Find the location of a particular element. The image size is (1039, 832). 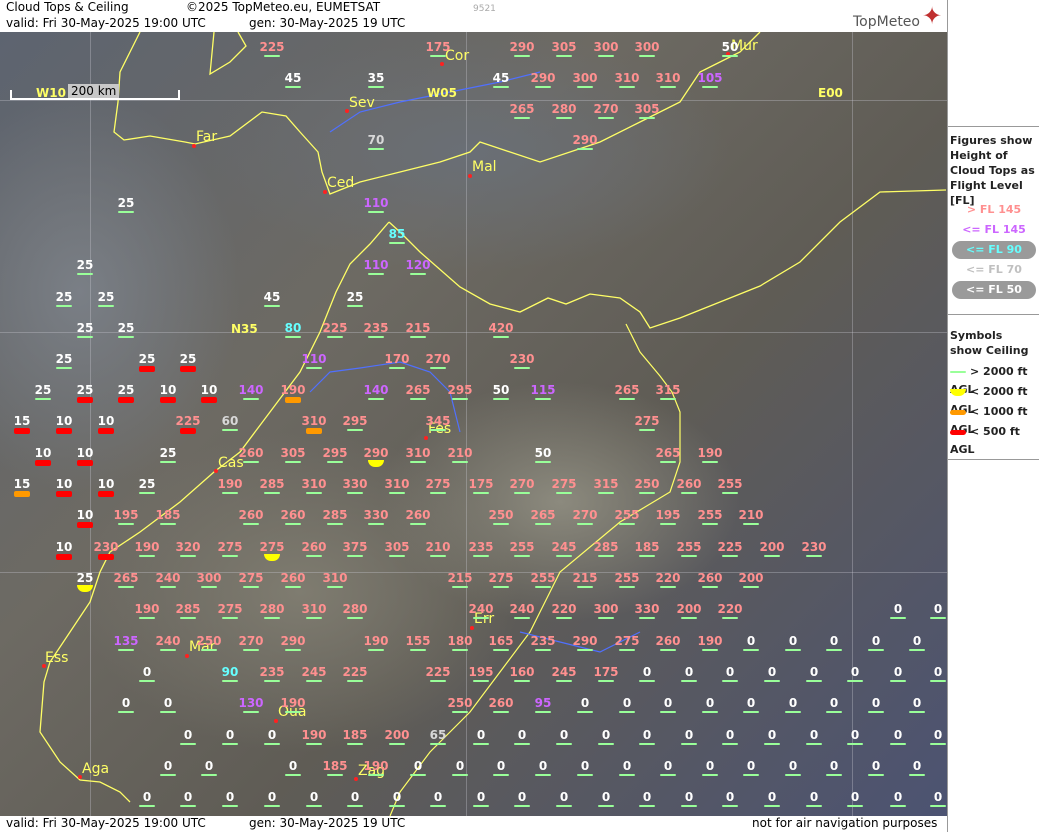

cloud-top-value: 240 is located at coordinates (522, 609).